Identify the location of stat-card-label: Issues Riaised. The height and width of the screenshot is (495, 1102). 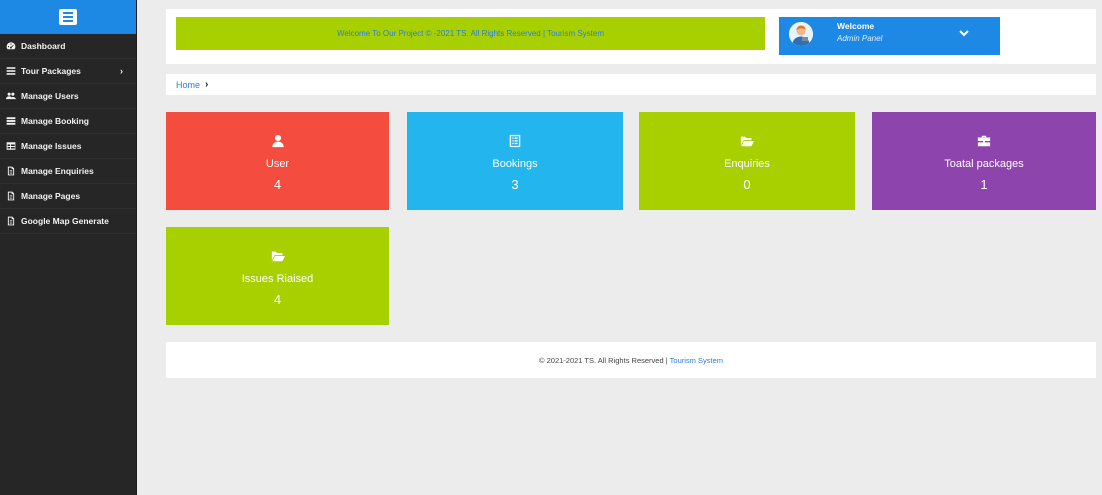
(277, 279).